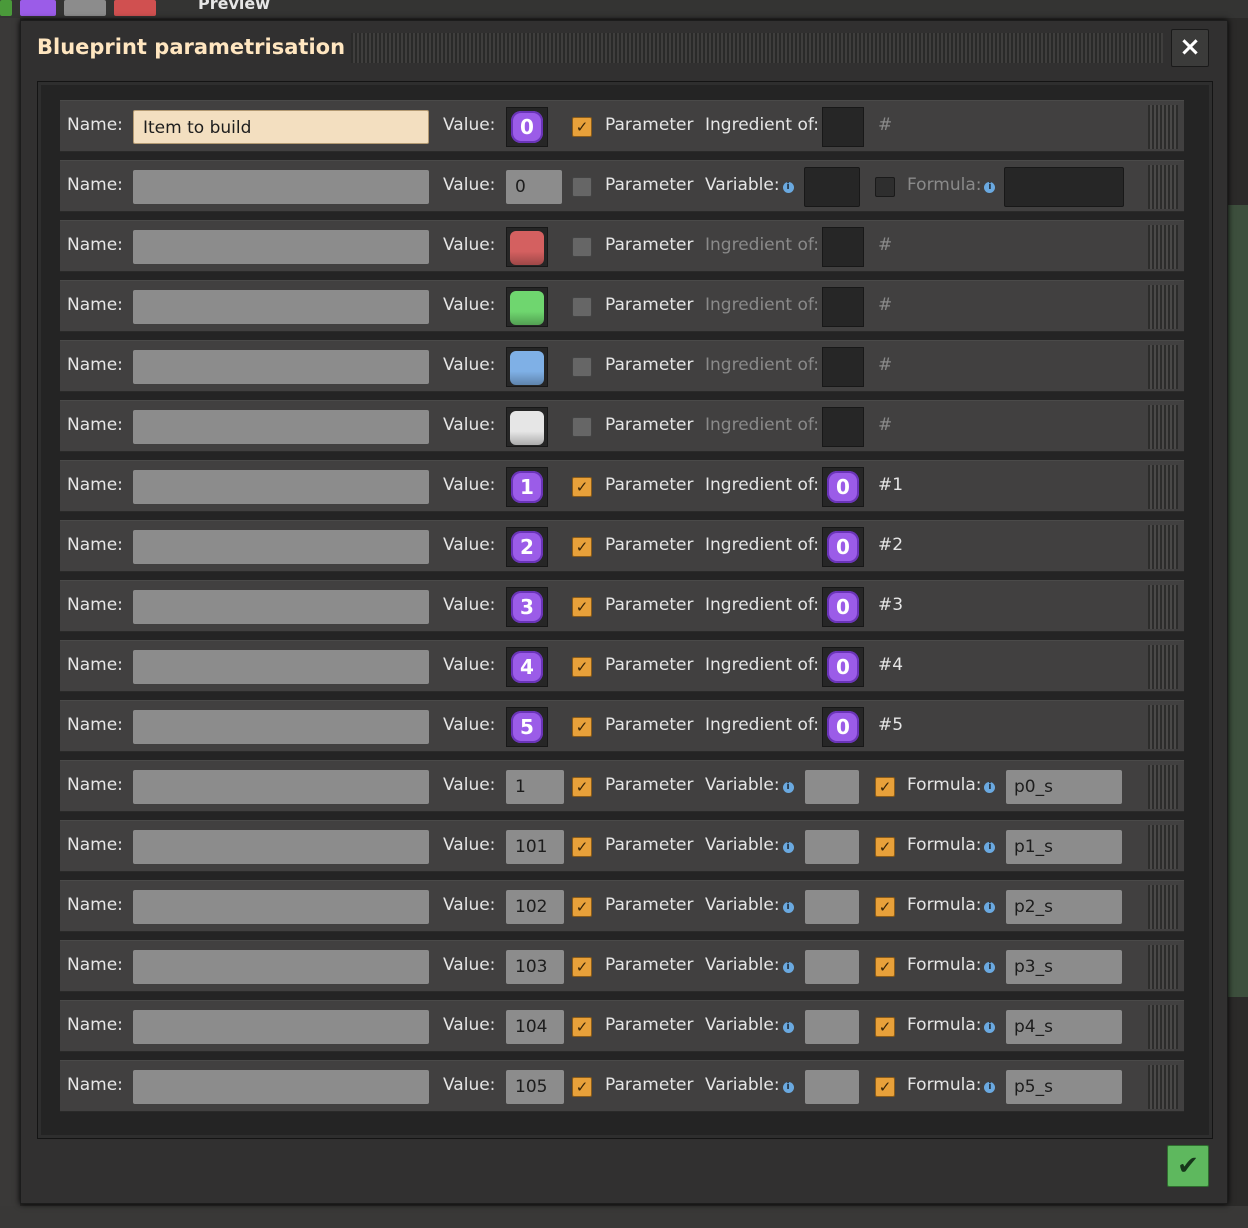 This screenshot has width=1248, height=1228. Describe the element at coordinates (1064, 907) in the screenshot. I see `formula-input: p2_s` at that location.